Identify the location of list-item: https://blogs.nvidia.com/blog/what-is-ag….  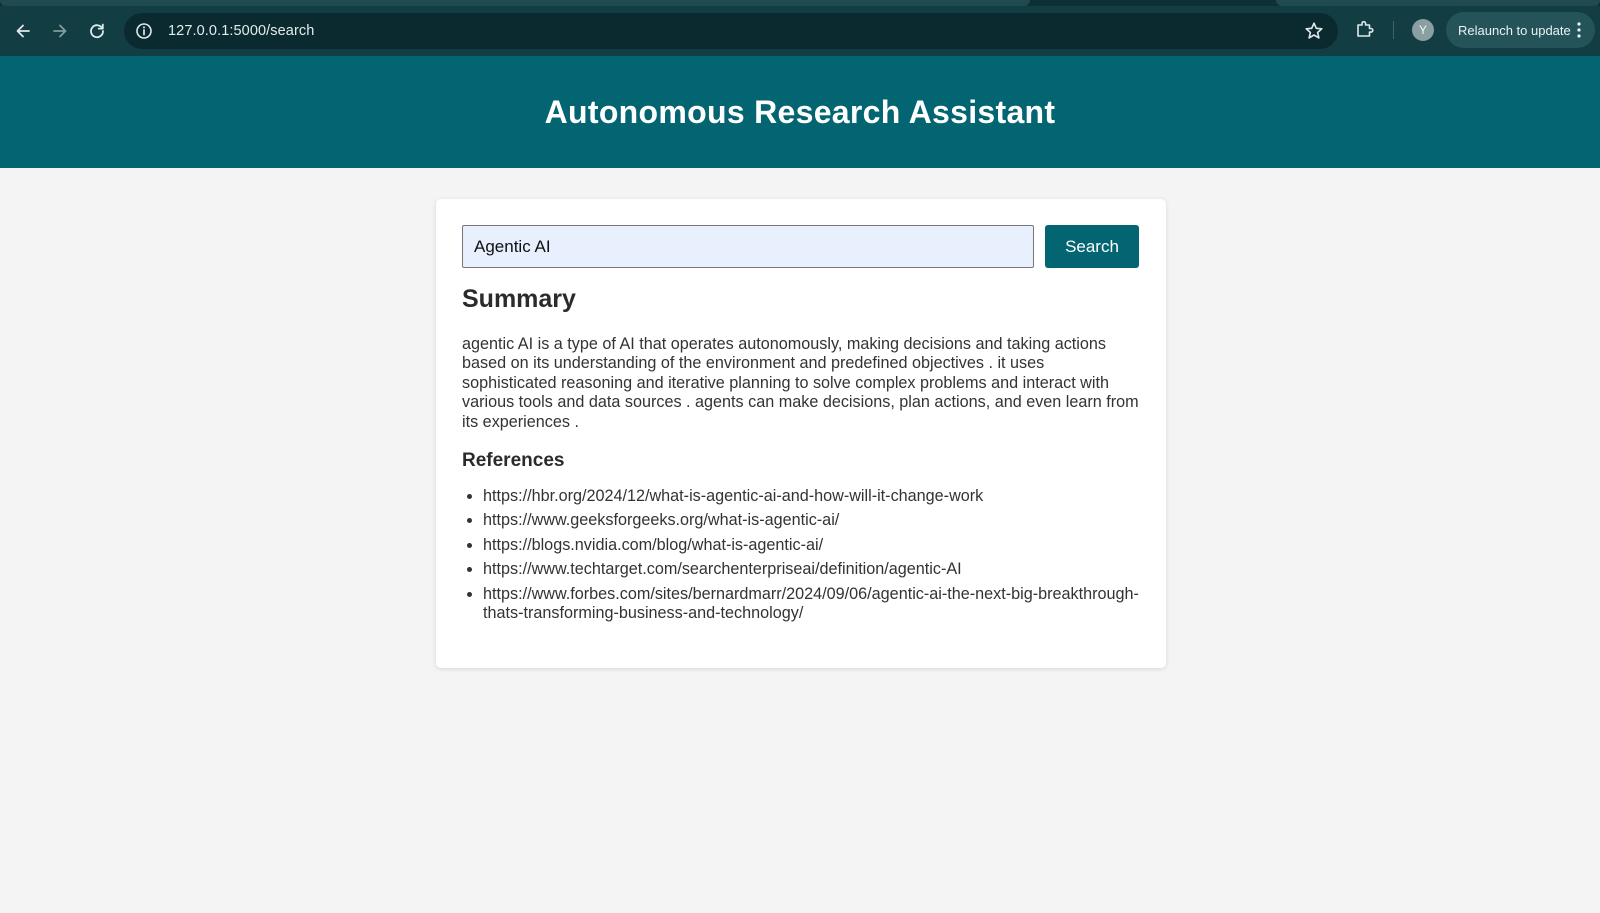
(812, 545).